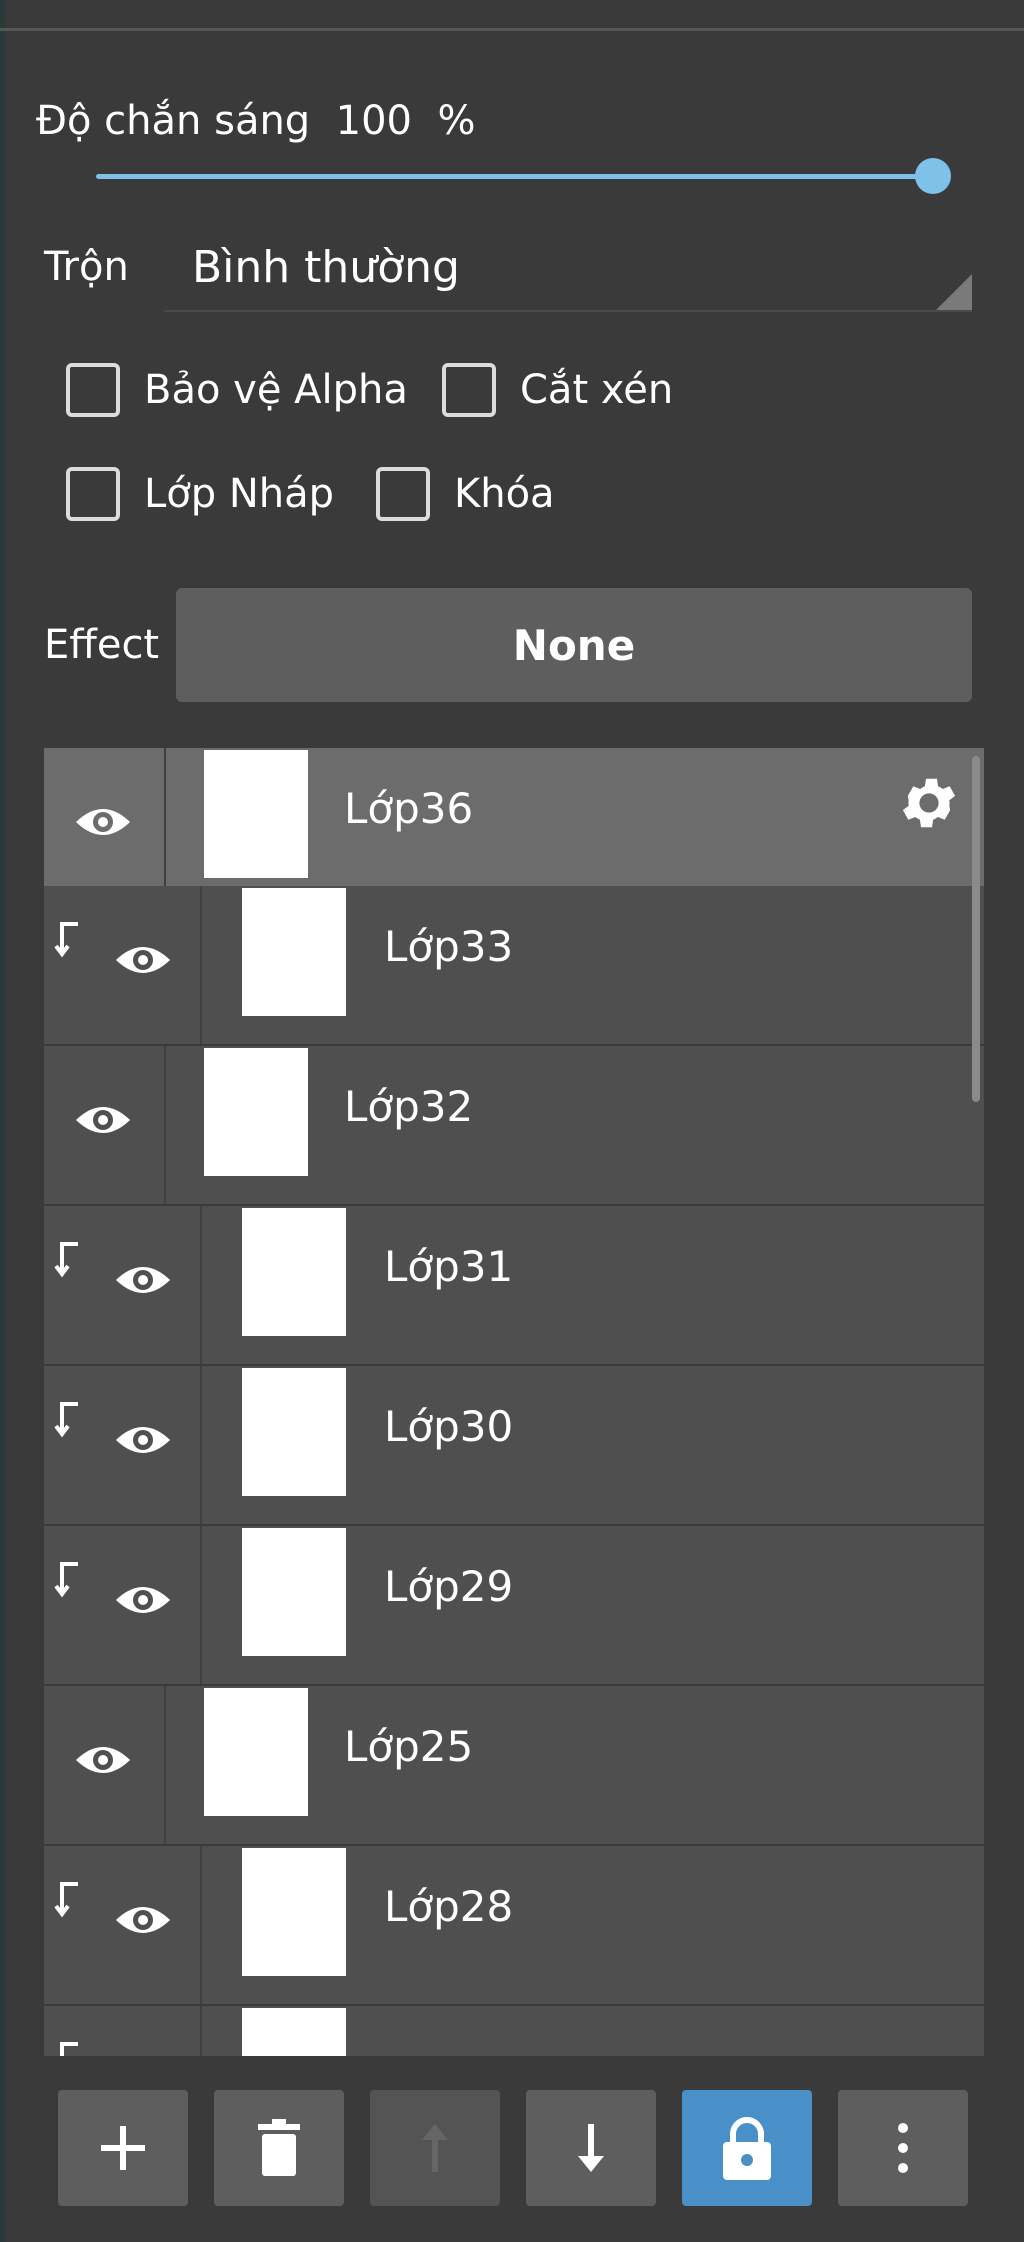 This screenshot has width=1024, height=2242. What do you see at coordinates (574, 645) in the screenshot?
I see `effect-button: None` at bounding box center [574, 645].